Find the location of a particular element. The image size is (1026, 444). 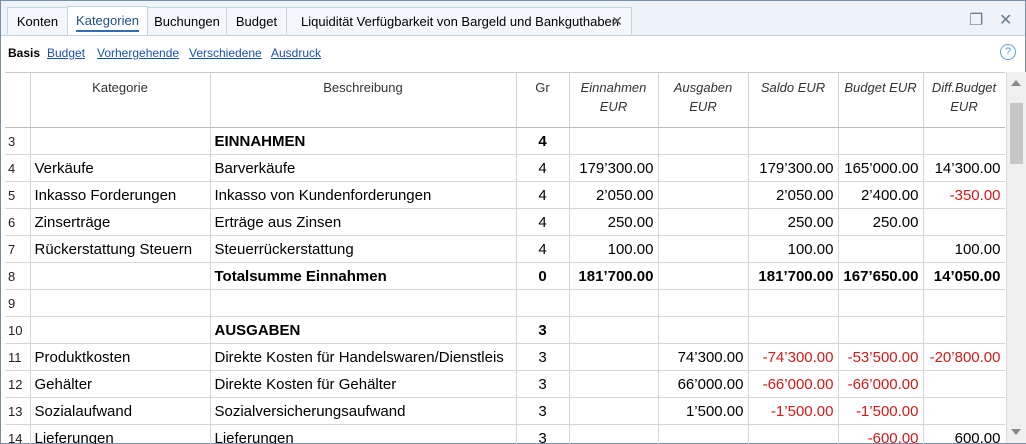

cell-beschreibung: Totalsumme Einnahmen is located at coordinates (363, 276).